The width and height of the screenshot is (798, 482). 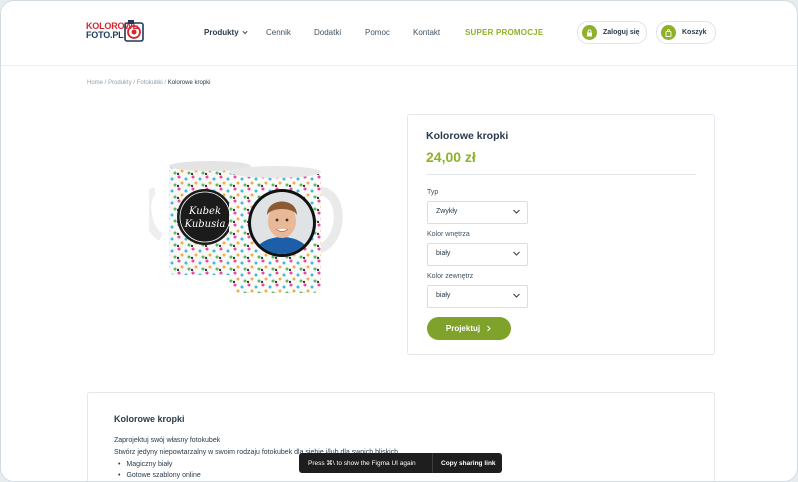 What do you see at coordinates (451, 157) in the screenshot?
I see `product-price: 24,00 zł` at bounding box center [451, 157].